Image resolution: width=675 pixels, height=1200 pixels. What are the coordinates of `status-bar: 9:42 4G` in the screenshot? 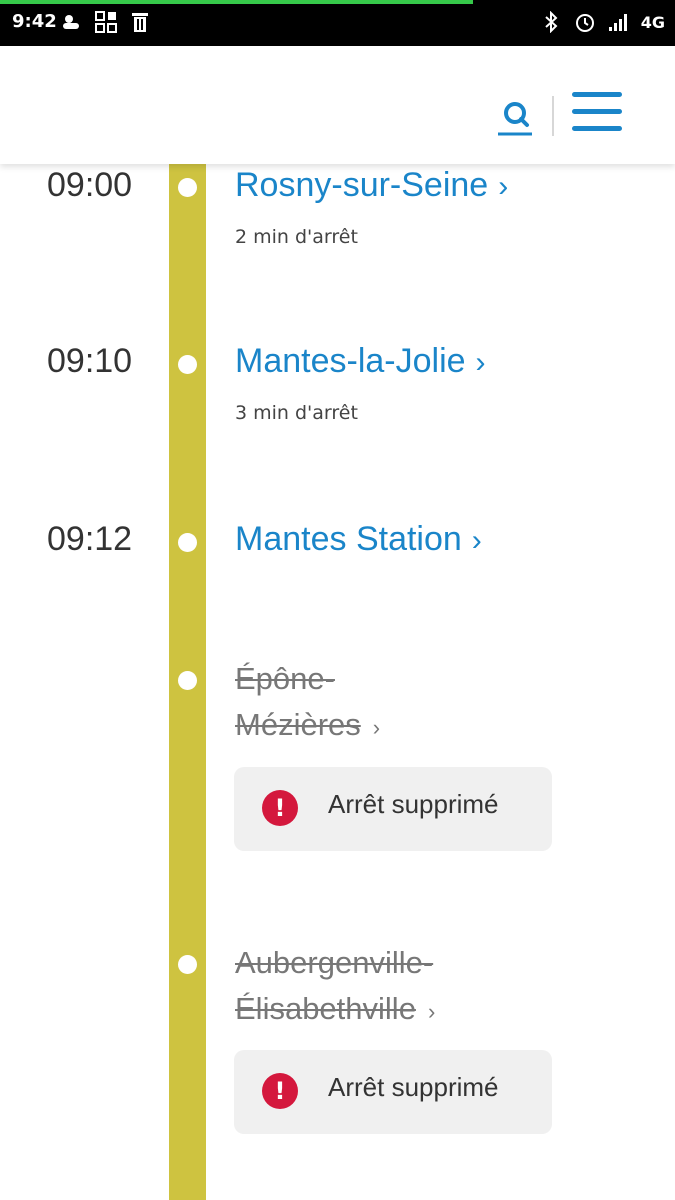 It's located at (337, 23).